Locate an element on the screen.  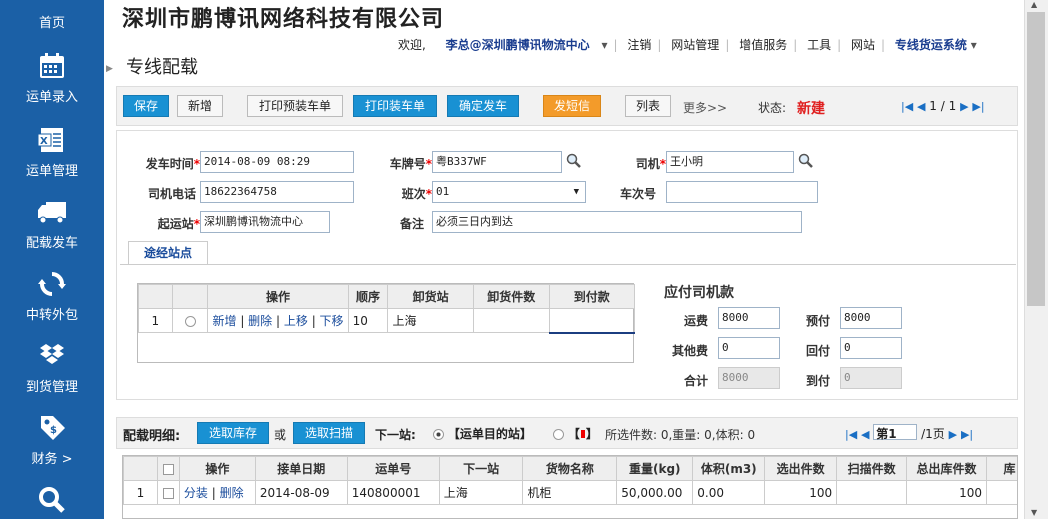
print-preload-button: 打印预装车单 is located at coordinates (295, 106).